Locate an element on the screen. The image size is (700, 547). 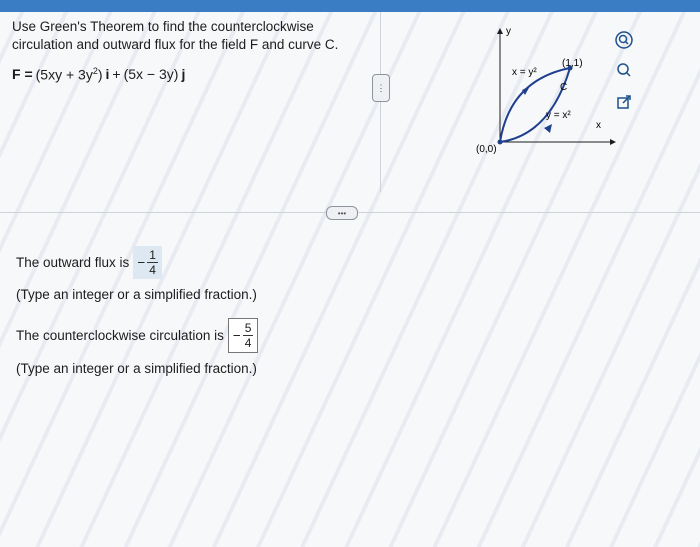
circulation-answer-box: − 5 4 is located at coordinates (243, 335).